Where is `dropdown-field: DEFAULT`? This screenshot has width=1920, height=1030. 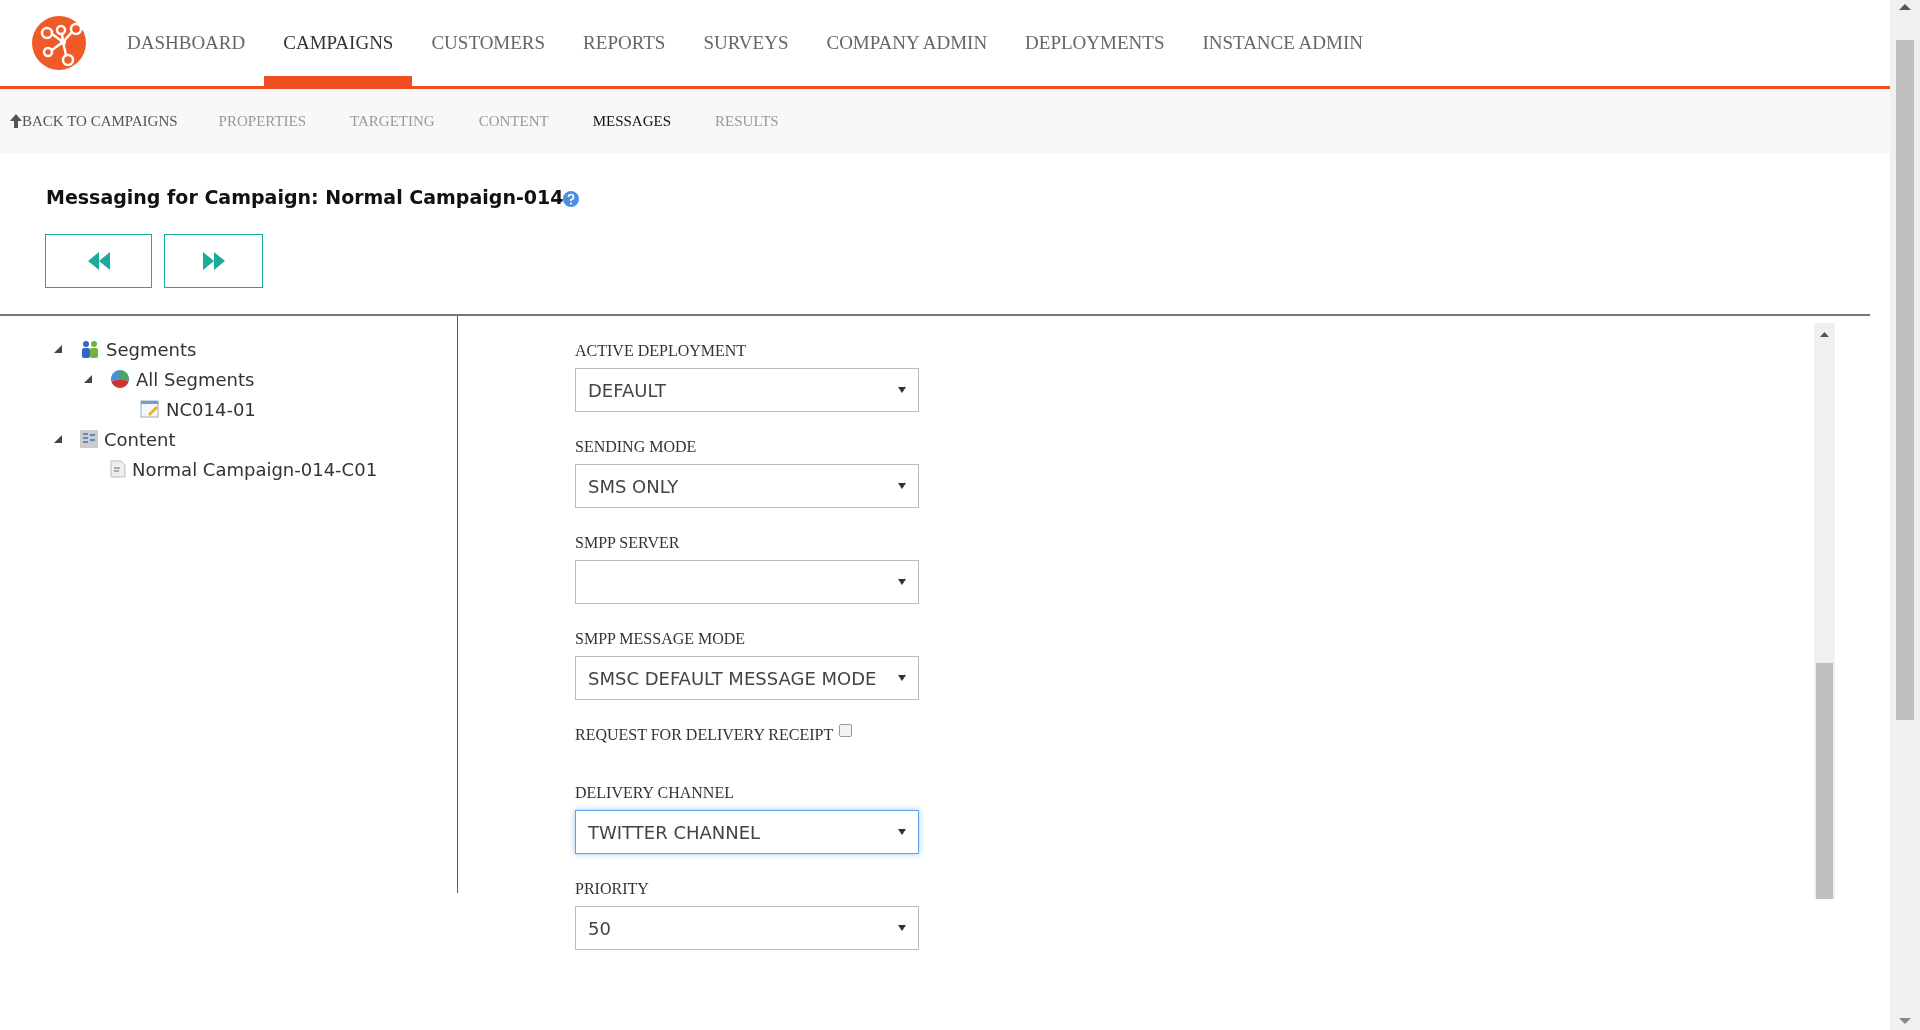
dropdown-field: DEFAULT is located at coordinates (747, 390).